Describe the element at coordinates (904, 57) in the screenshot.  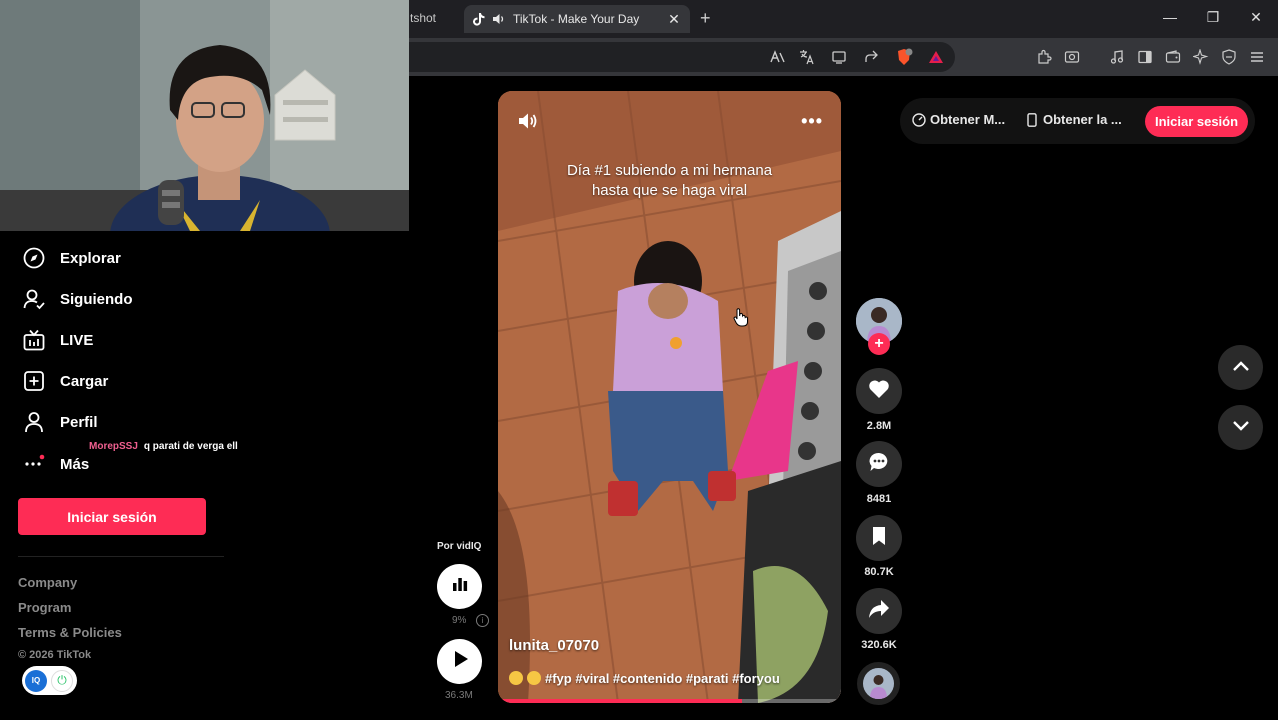
I see `brave-shield-icon` at that location.